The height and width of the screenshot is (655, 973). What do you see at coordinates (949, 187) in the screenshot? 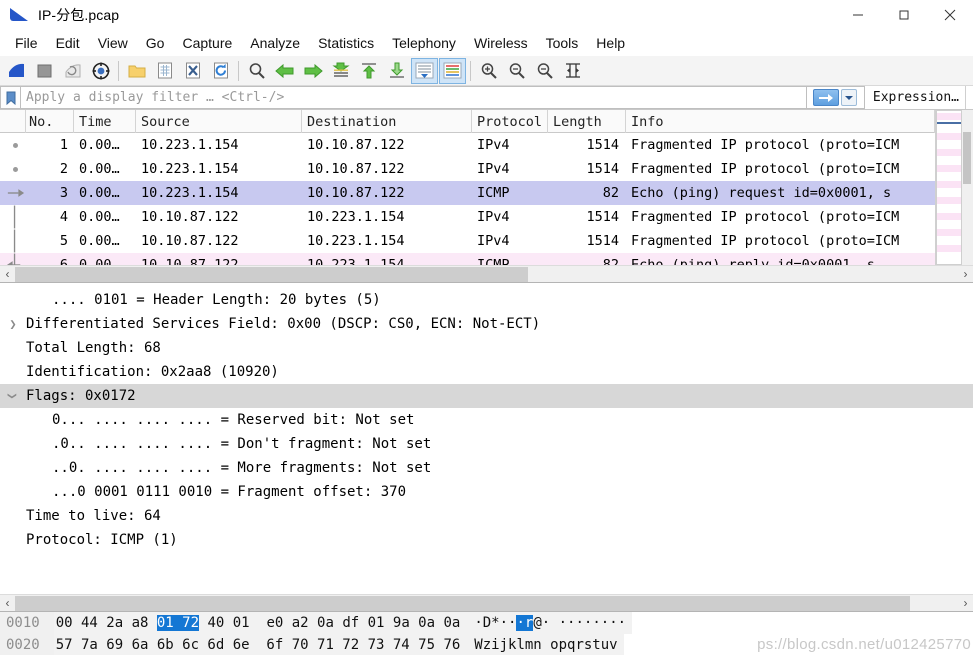
I see `intelligent-scrollbar-minimap` at bounding box center [949, 187].